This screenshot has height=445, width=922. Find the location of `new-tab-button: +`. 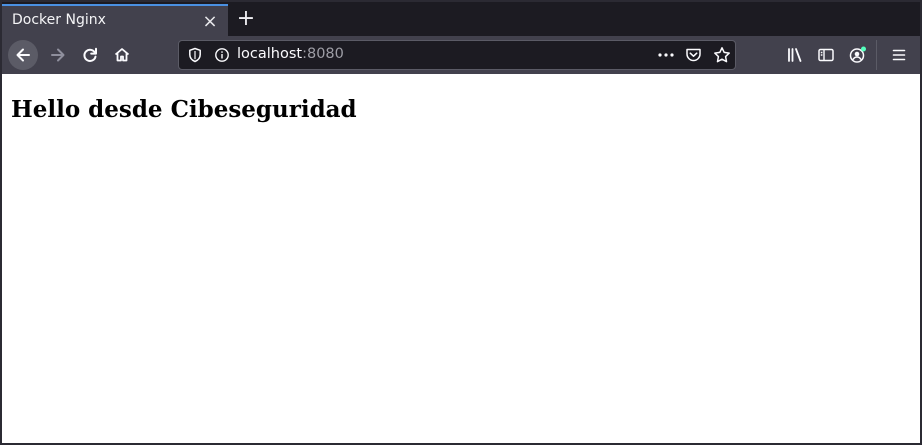

new-tab-button: + is located at coordinates (246, 19).